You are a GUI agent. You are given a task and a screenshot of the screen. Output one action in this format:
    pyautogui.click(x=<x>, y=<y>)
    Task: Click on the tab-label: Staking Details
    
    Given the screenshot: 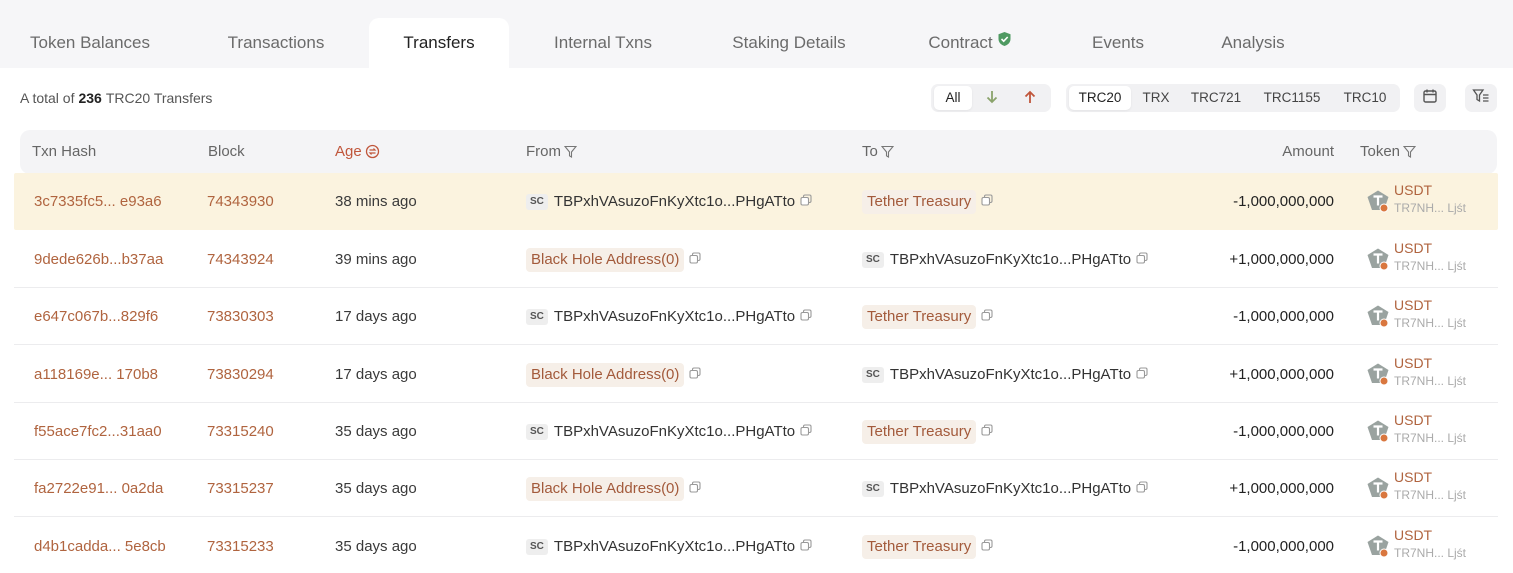 What is the action you would take?
    pyautogui.click(x=789, y=42)
    